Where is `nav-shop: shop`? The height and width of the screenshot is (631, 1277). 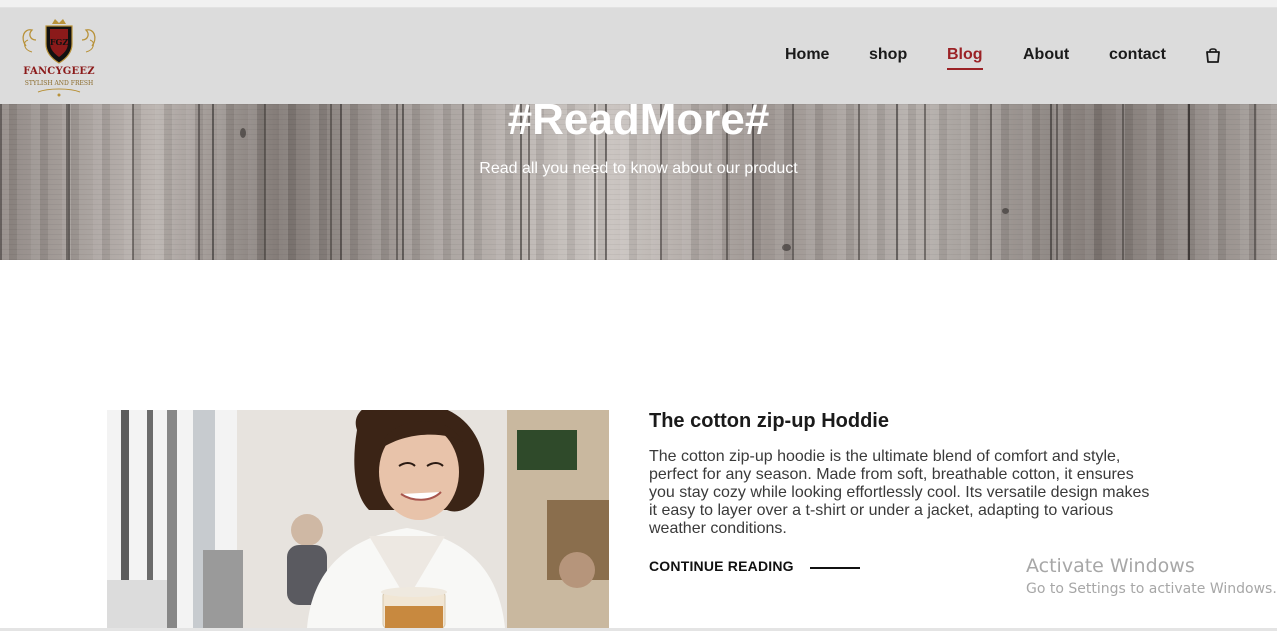
nav-shop: shop is located at coordinates (888, 55).